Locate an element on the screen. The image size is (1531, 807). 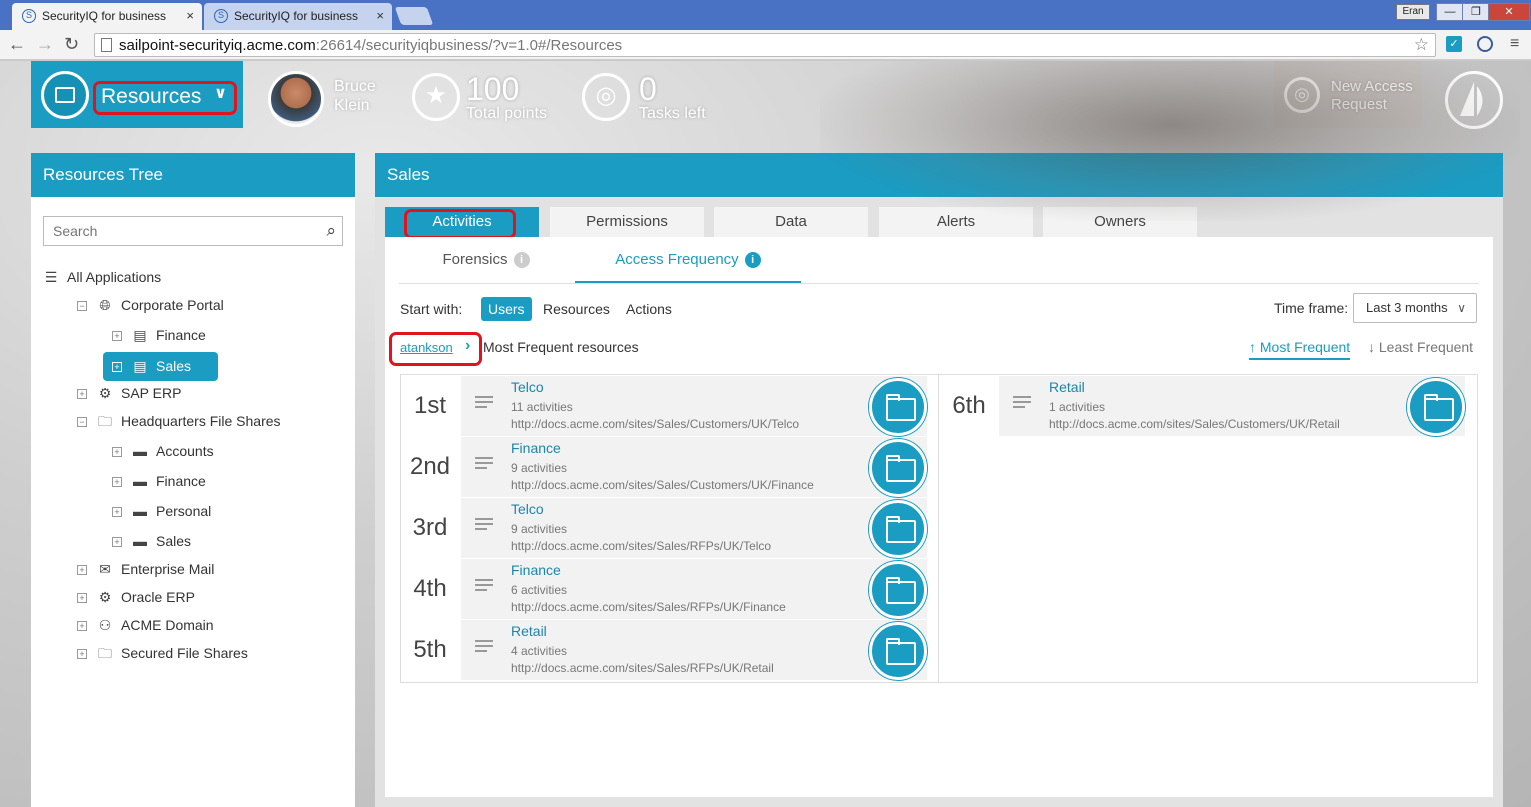
tree-item-personal: + ▬ Personal is located at coordinates (161, 511).